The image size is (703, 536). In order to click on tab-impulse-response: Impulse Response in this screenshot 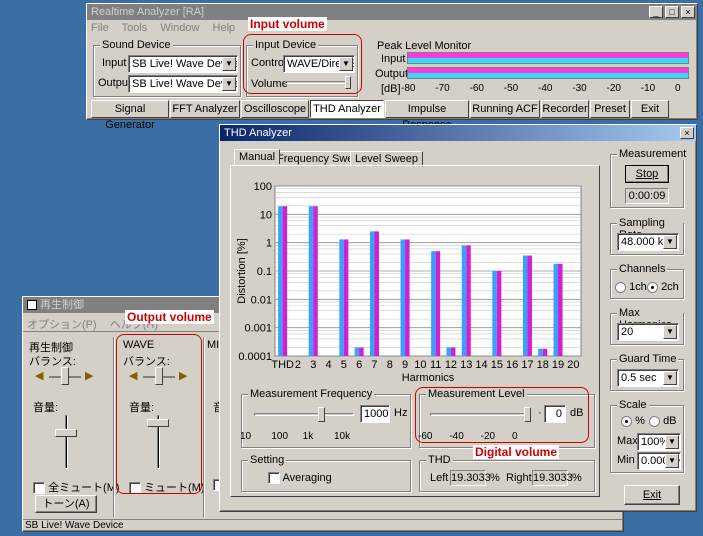, I will do `click(427, 115)`.